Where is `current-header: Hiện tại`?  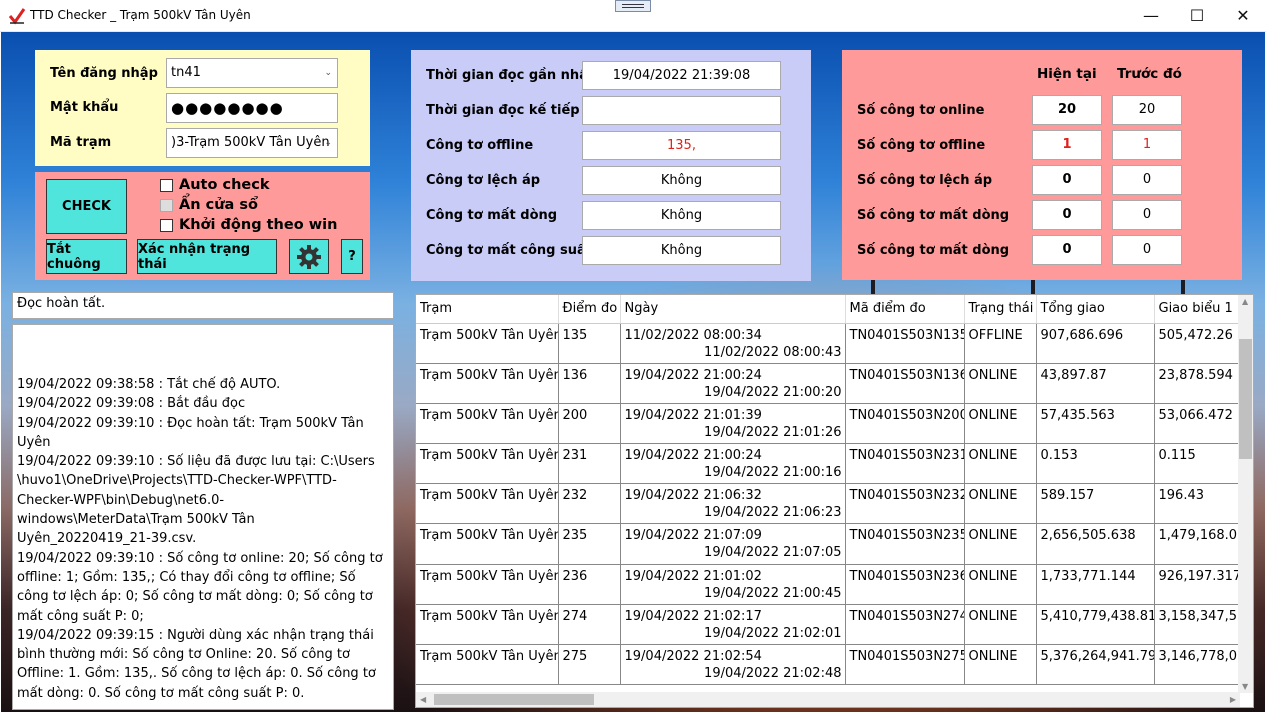
current-header: Hiện tại is located at coordinates (1067, 74).